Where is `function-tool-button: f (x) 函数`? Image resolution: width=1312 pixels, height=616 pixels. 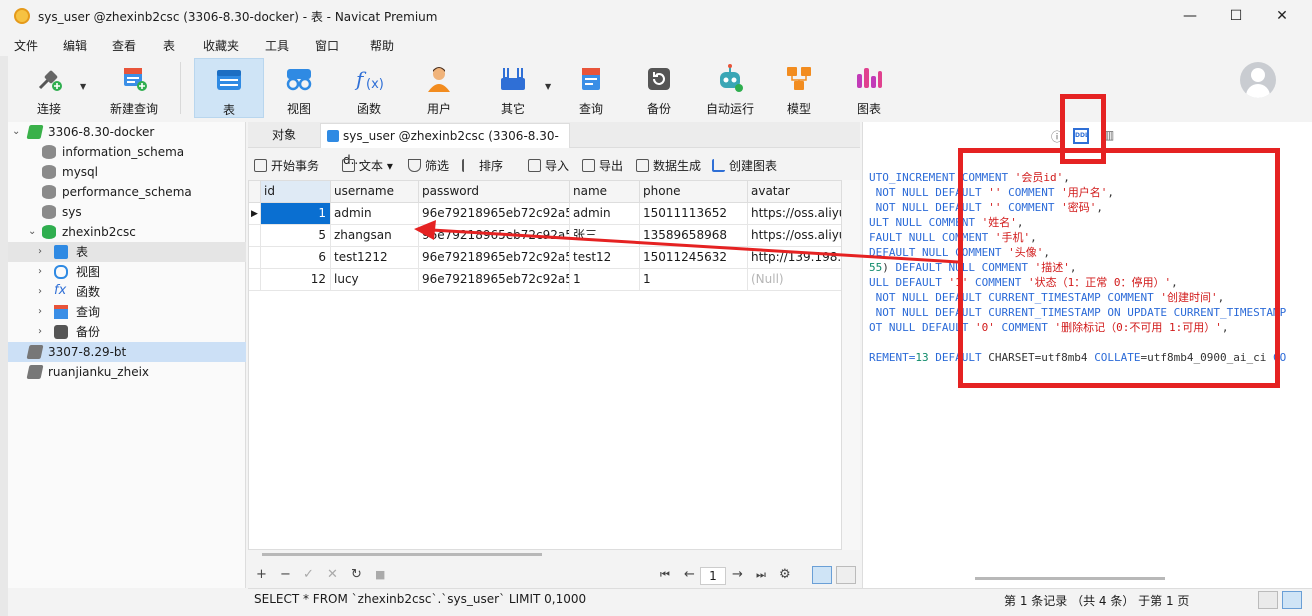 function-tool-button: f (x) 函数 is located at coordinates (369, 88).